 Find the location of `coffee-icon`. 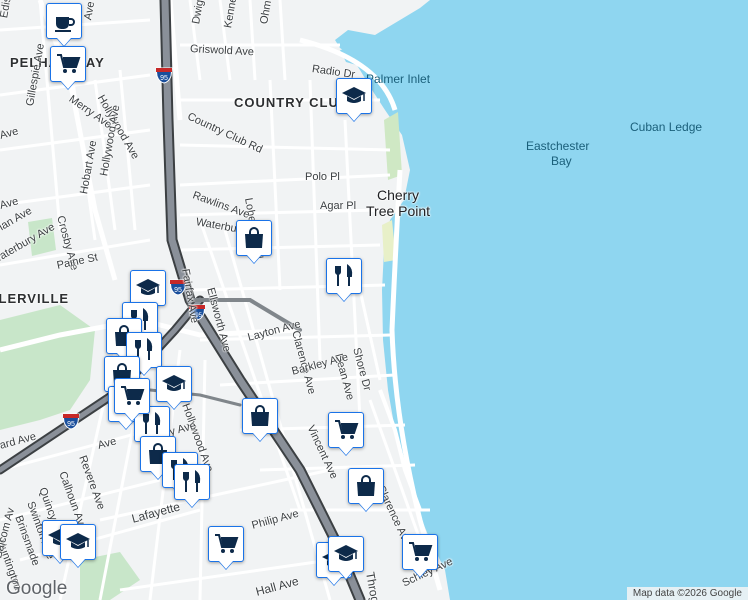

coffee-icon is located at coordinates (64, 21).